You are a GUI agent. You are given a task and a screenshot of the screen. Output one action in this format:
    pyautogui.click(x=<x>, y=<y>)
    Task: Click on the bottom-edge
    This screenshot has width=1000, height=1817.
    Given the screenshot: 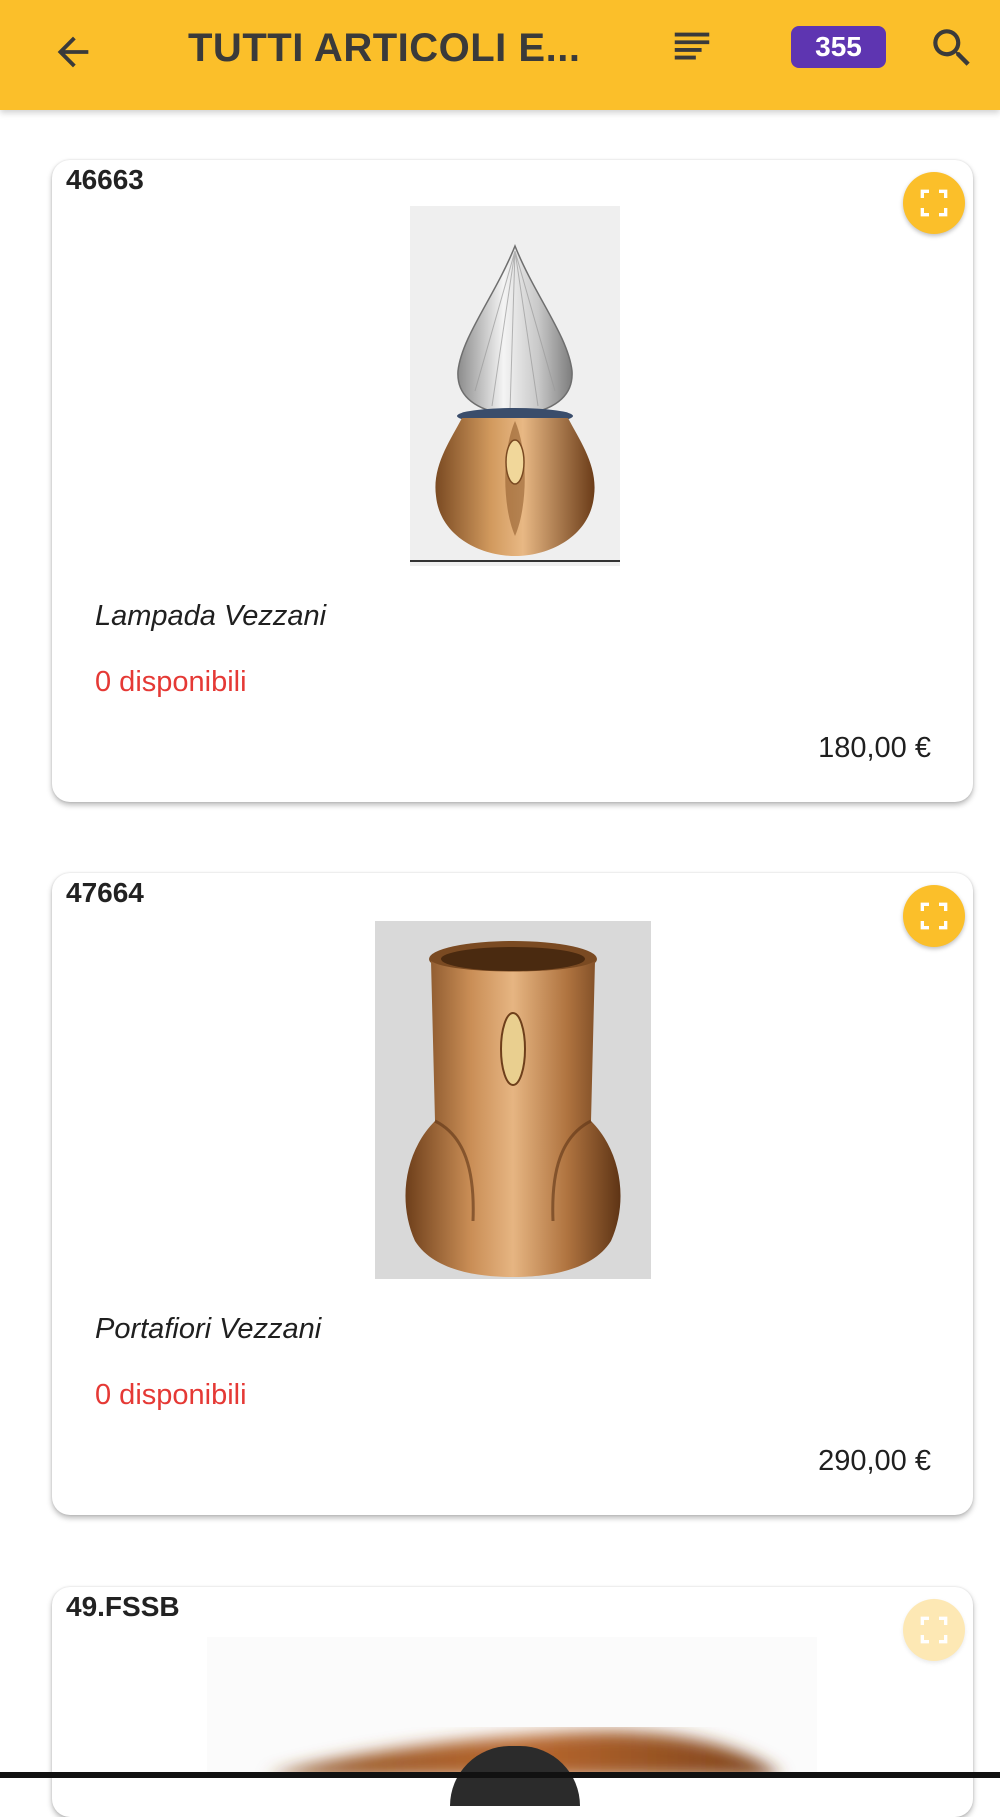 What is the action you would take?
    pyautogui.click(x=500, y=1775)
    